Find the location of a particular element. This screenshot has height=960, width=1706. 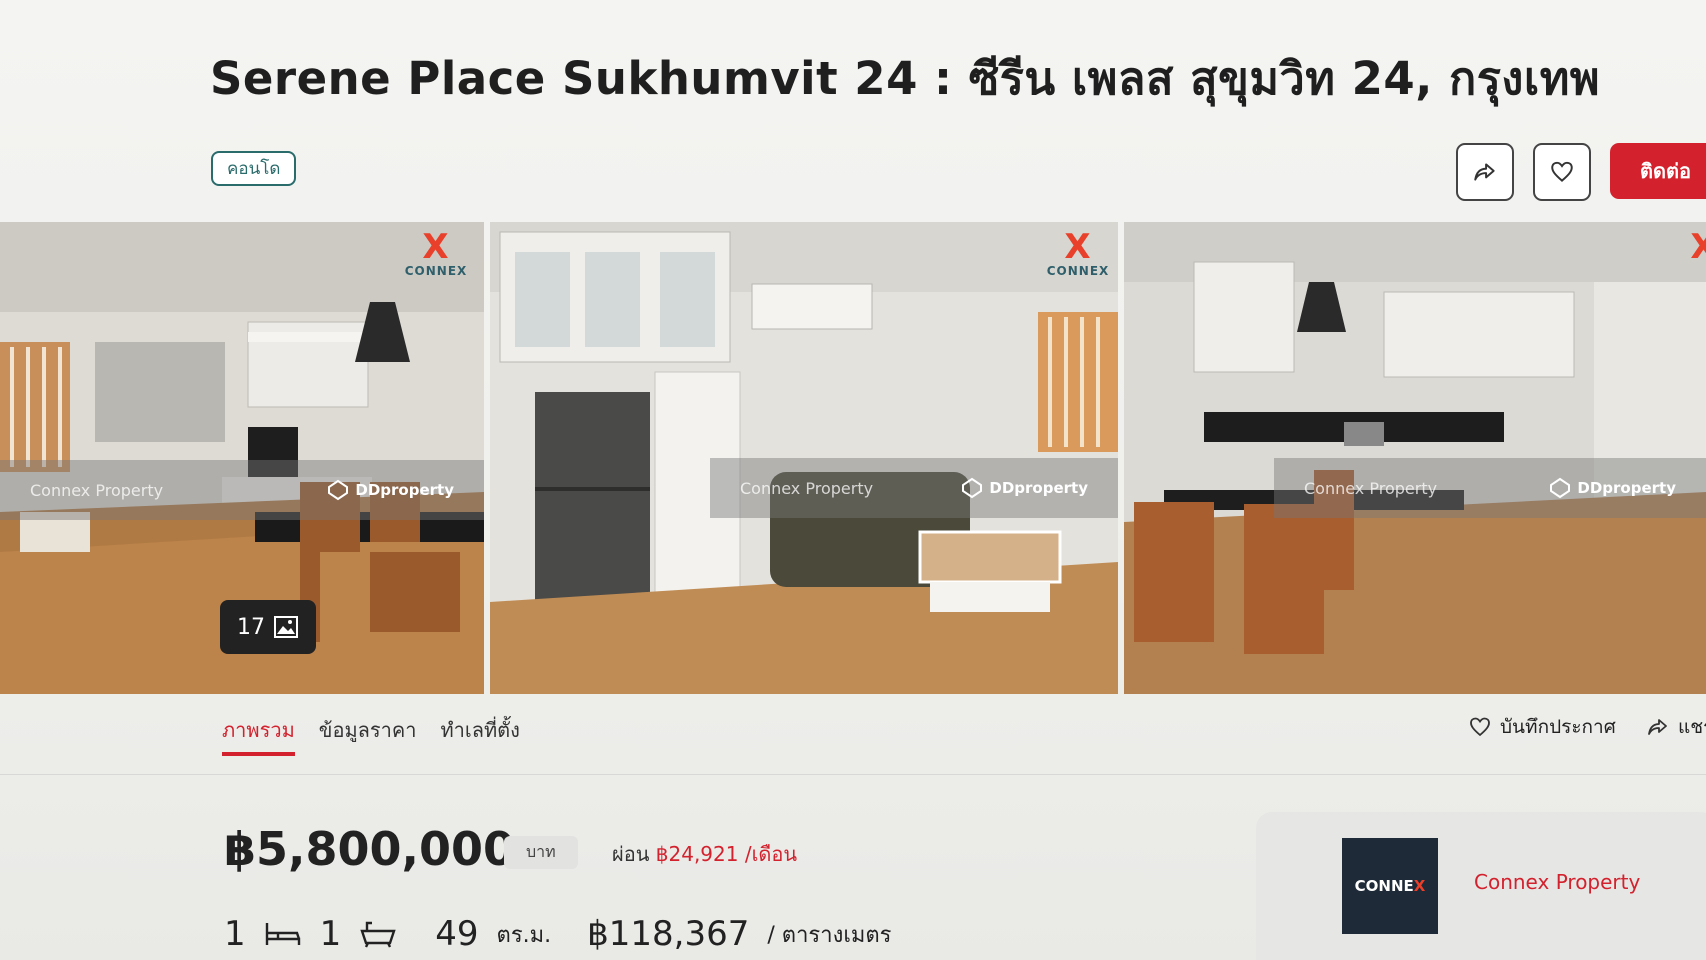

agent-name-link: Connex Property is located at coordinates (1557, 882).